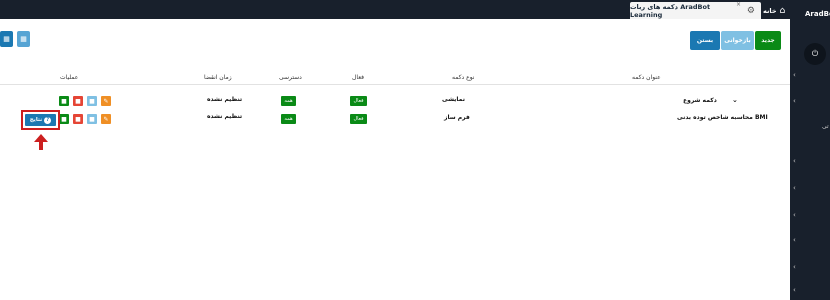 This screenshot has width=830, height=300. Describe the element at coordinates (782, 10) in the screenshot. I see `home-icon: ⌂` at that location.